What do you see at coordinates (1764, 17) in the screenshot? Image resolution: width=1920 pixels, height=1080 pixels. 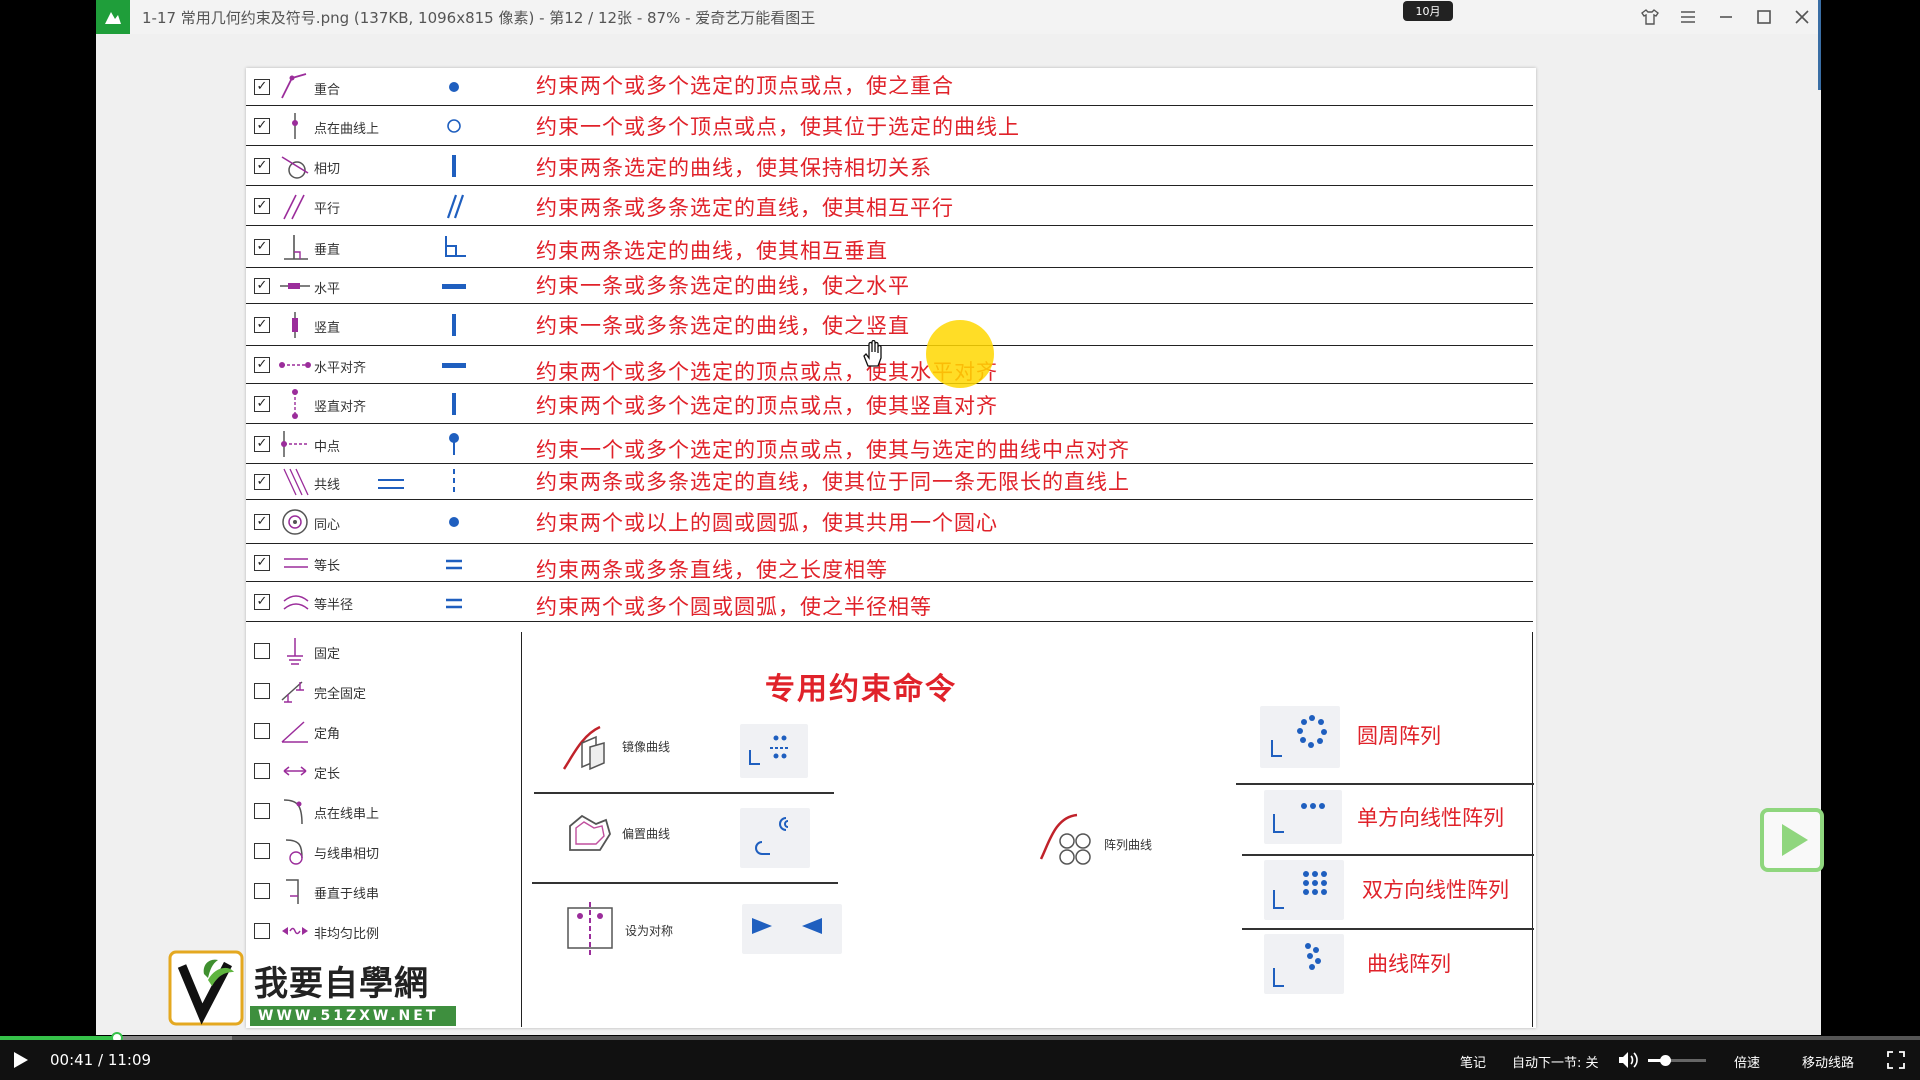 I see `maximize-icon` at bounding box center [1764, 17].